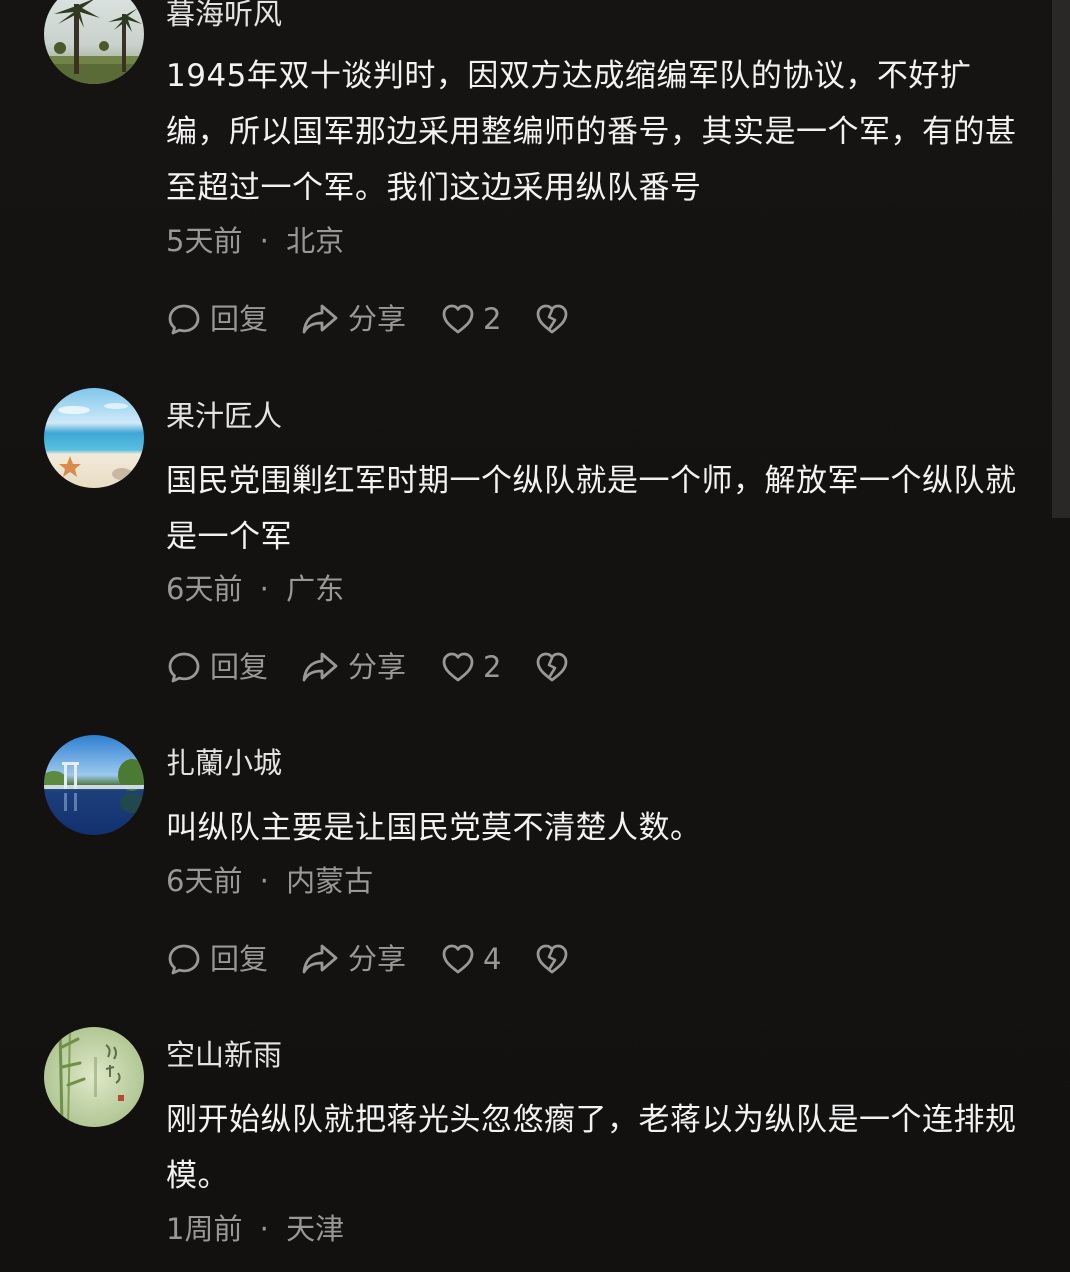  I want to click on comment-text: 叫纵队主要是让国民党莫不清楚人数。, so click(434, 828).